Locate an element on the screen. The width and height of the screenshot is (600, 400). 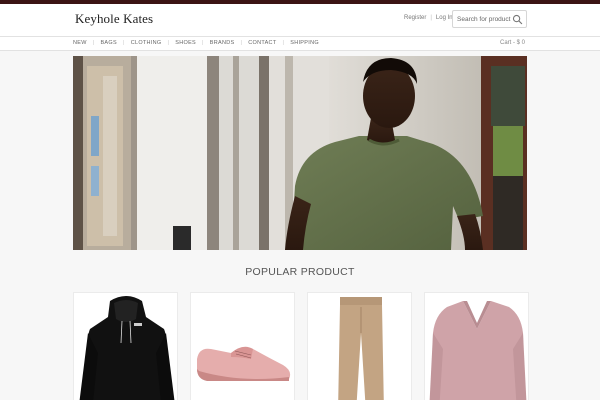
site-logo: Keyhole Kates is located at coordinates (114, 19).